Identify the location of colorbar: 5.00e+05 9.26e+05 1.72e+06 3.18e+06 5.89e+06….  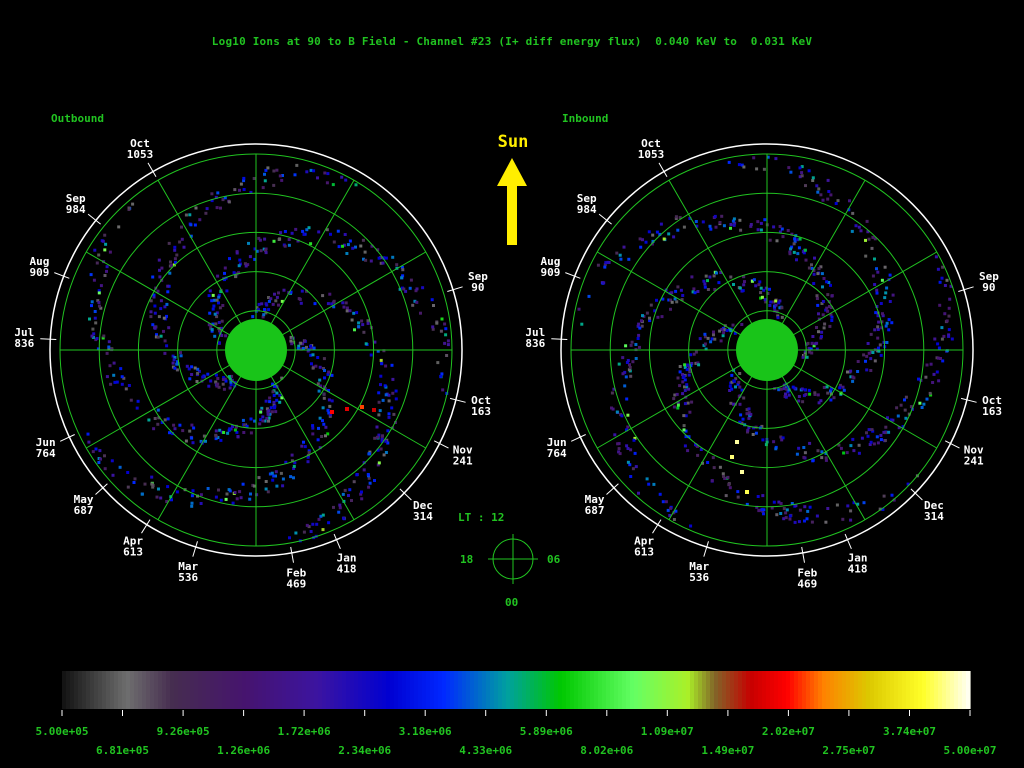
(516, 714).